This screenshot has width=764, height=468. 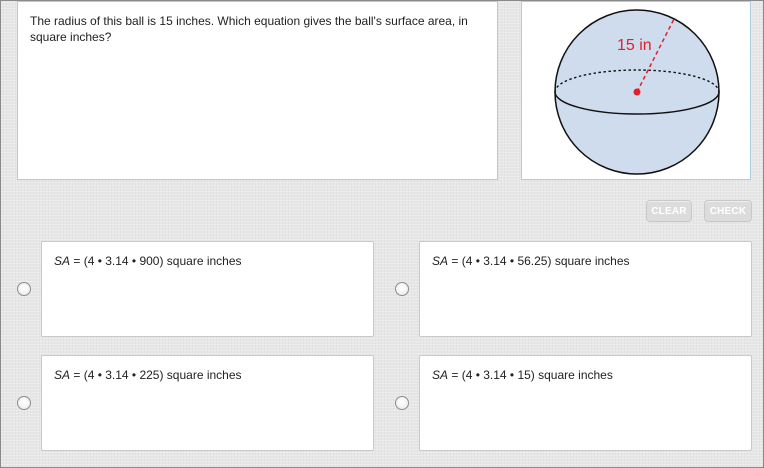 What do you see at coordinates (530, 375) in the screenshot?
I see `choice-4-expression: = (4 • 3.14 • 15) square inches` at bounding box center [530, 375].